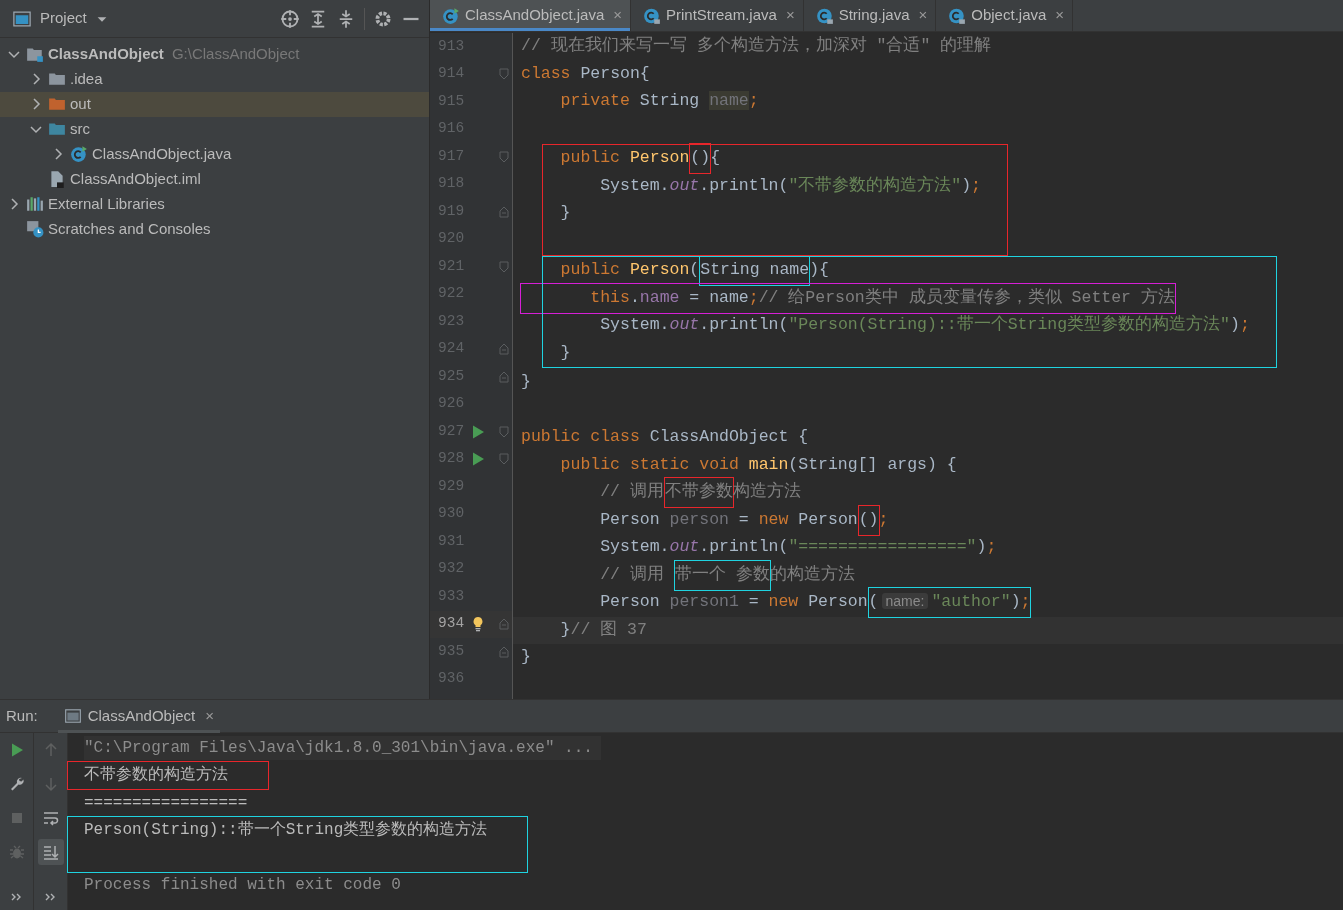  What do you see at coordinates (665, 437) in the screenshot?
I see `code-line: public class ClassAndObject {` at bounding box center [665, 437].